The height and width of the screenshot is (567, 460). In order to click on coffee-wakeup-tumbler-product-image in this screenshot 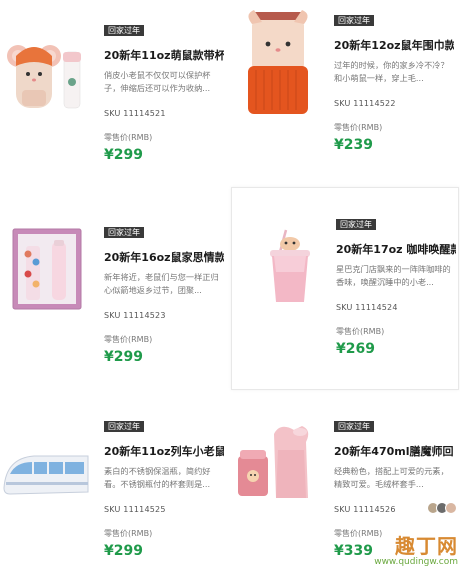, I will do `click(290, 266)`.